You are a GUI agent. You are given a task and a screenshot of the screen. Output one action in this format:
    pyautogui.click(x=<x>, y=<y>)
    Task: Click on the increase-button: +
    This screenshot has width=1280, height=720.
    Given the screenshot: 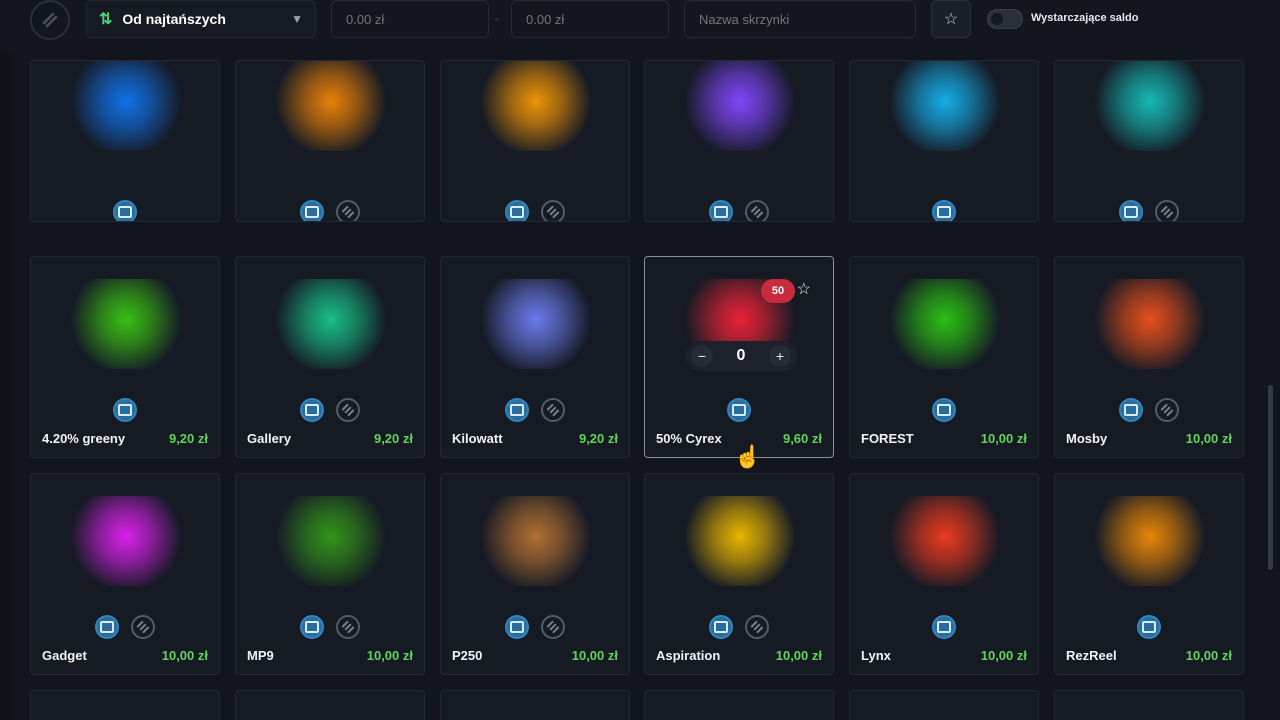 What is the action you would take?
    pyautogui.click(x=780, y=356)
    